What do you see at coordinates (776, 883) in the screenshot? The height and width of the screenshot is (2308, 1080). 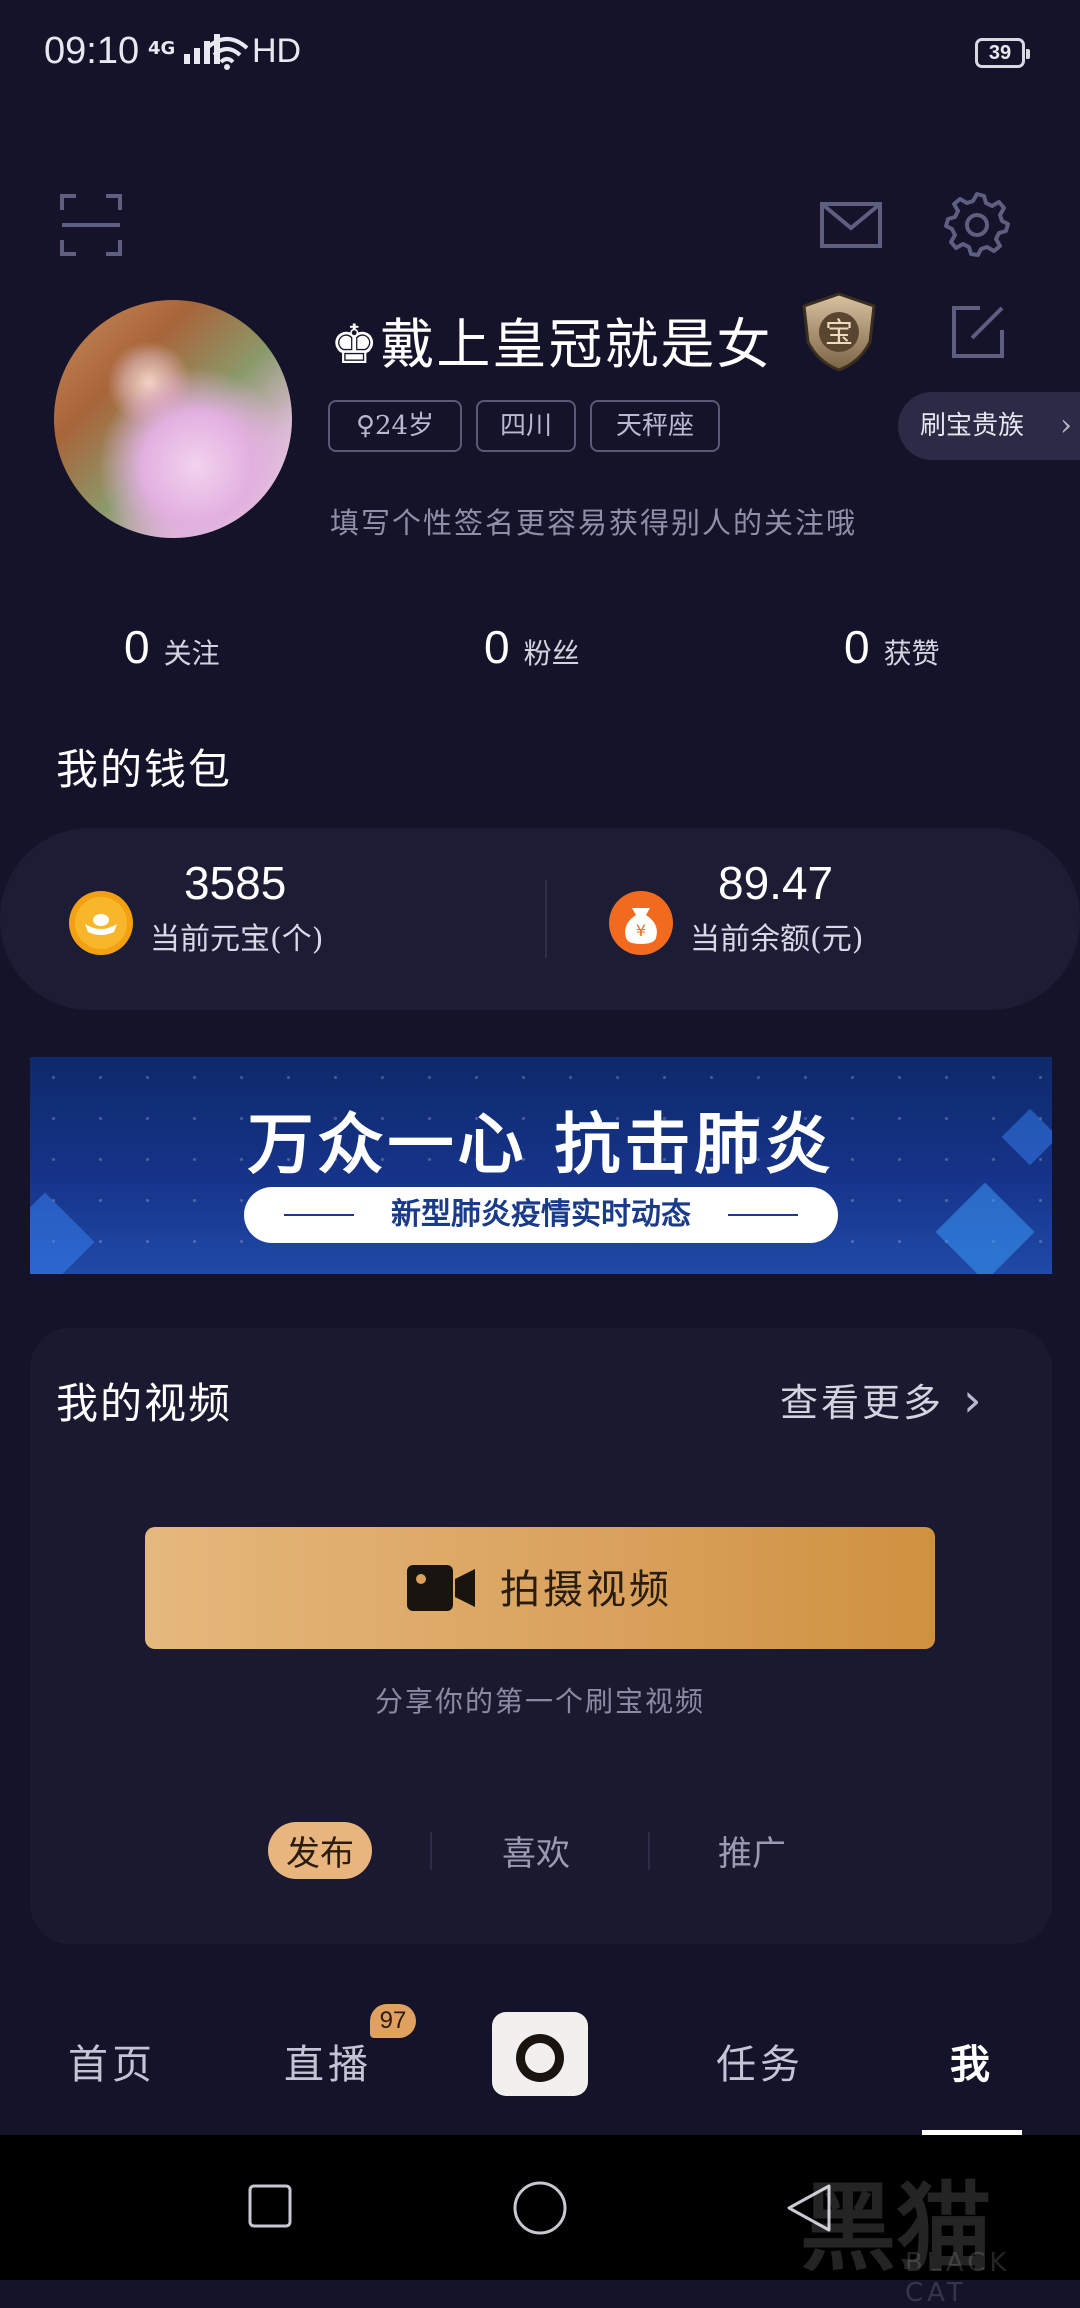 I see `balance-value: 89.47` at bounding box center [776, 883].